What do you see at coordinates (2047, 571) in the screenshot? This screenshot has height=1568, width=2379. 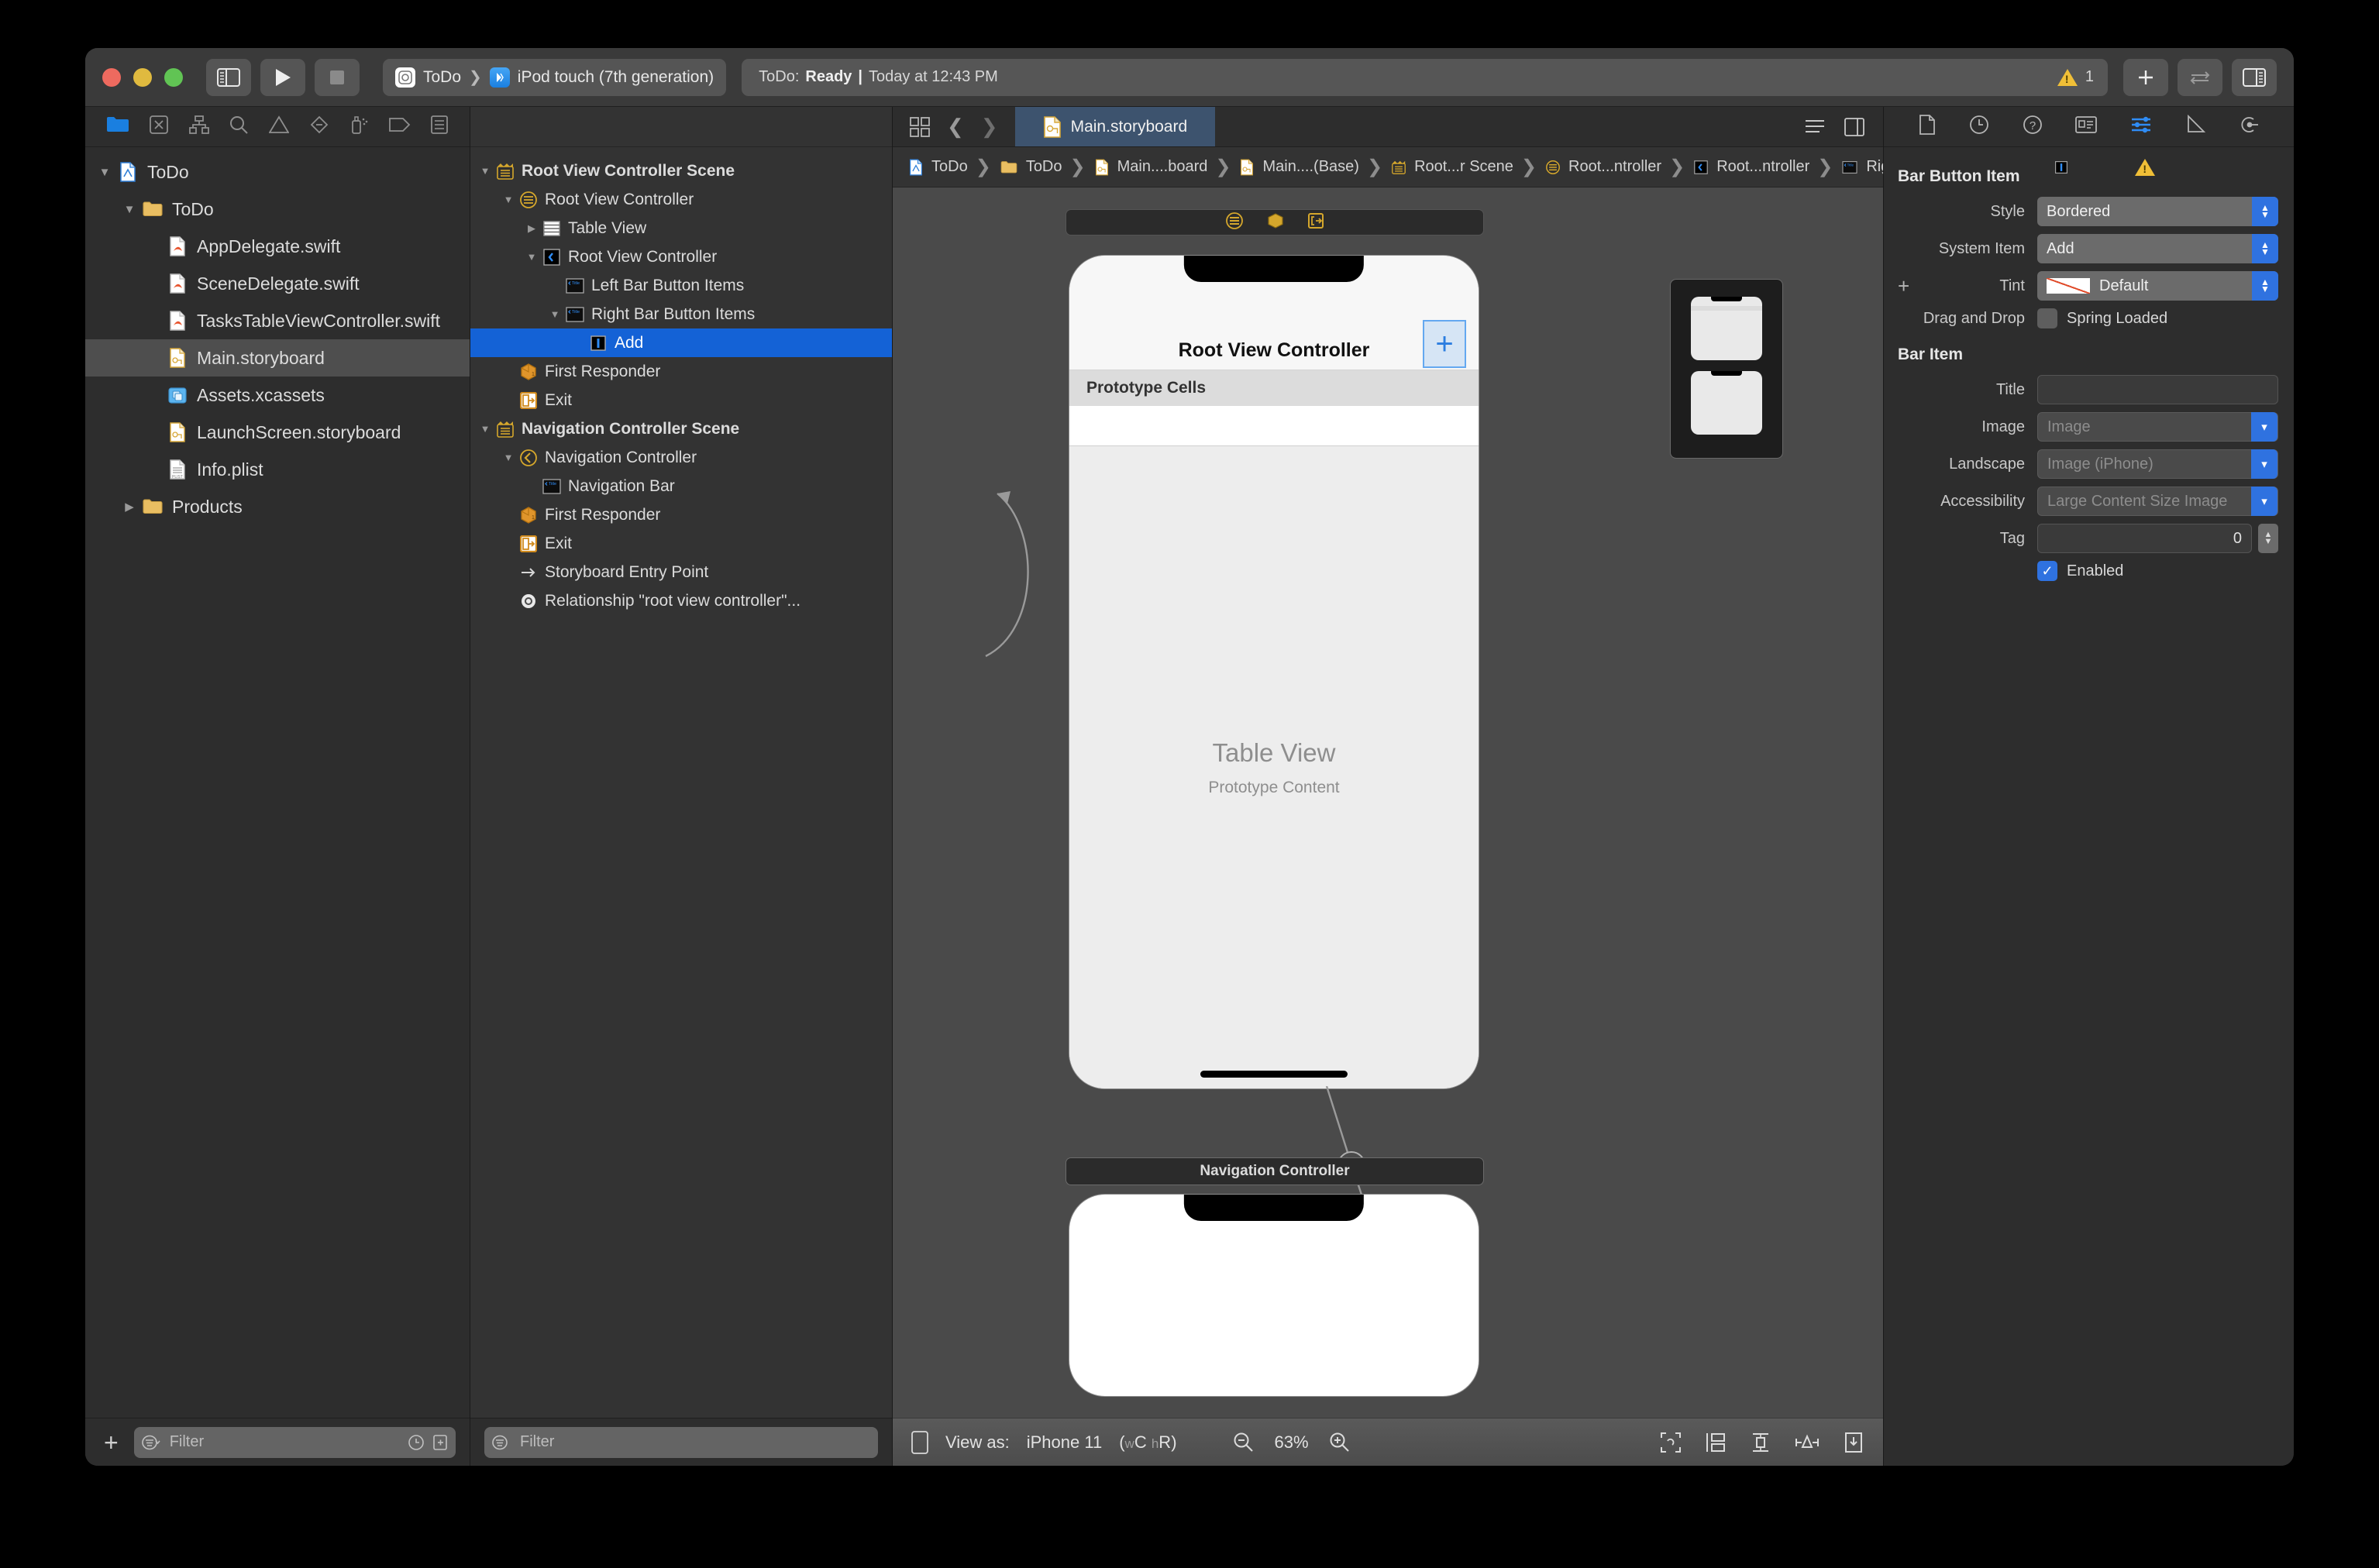 I see `checkbox: ✓` at bounding box center [2047, 571].